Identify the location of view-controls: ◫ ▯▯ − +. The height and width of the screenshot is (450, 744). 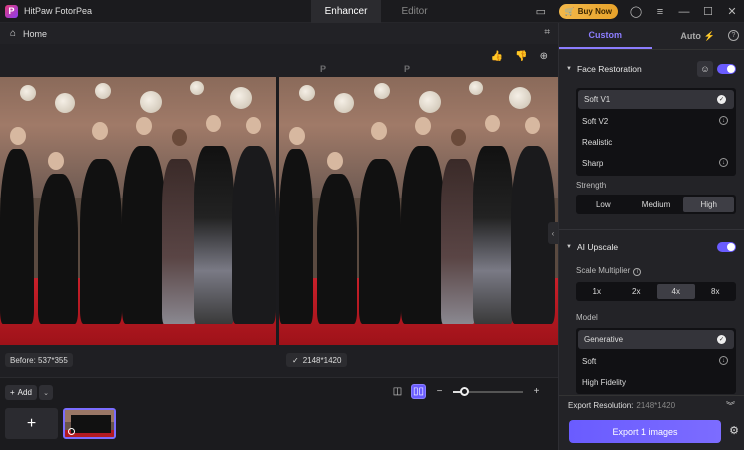
(467, 391).